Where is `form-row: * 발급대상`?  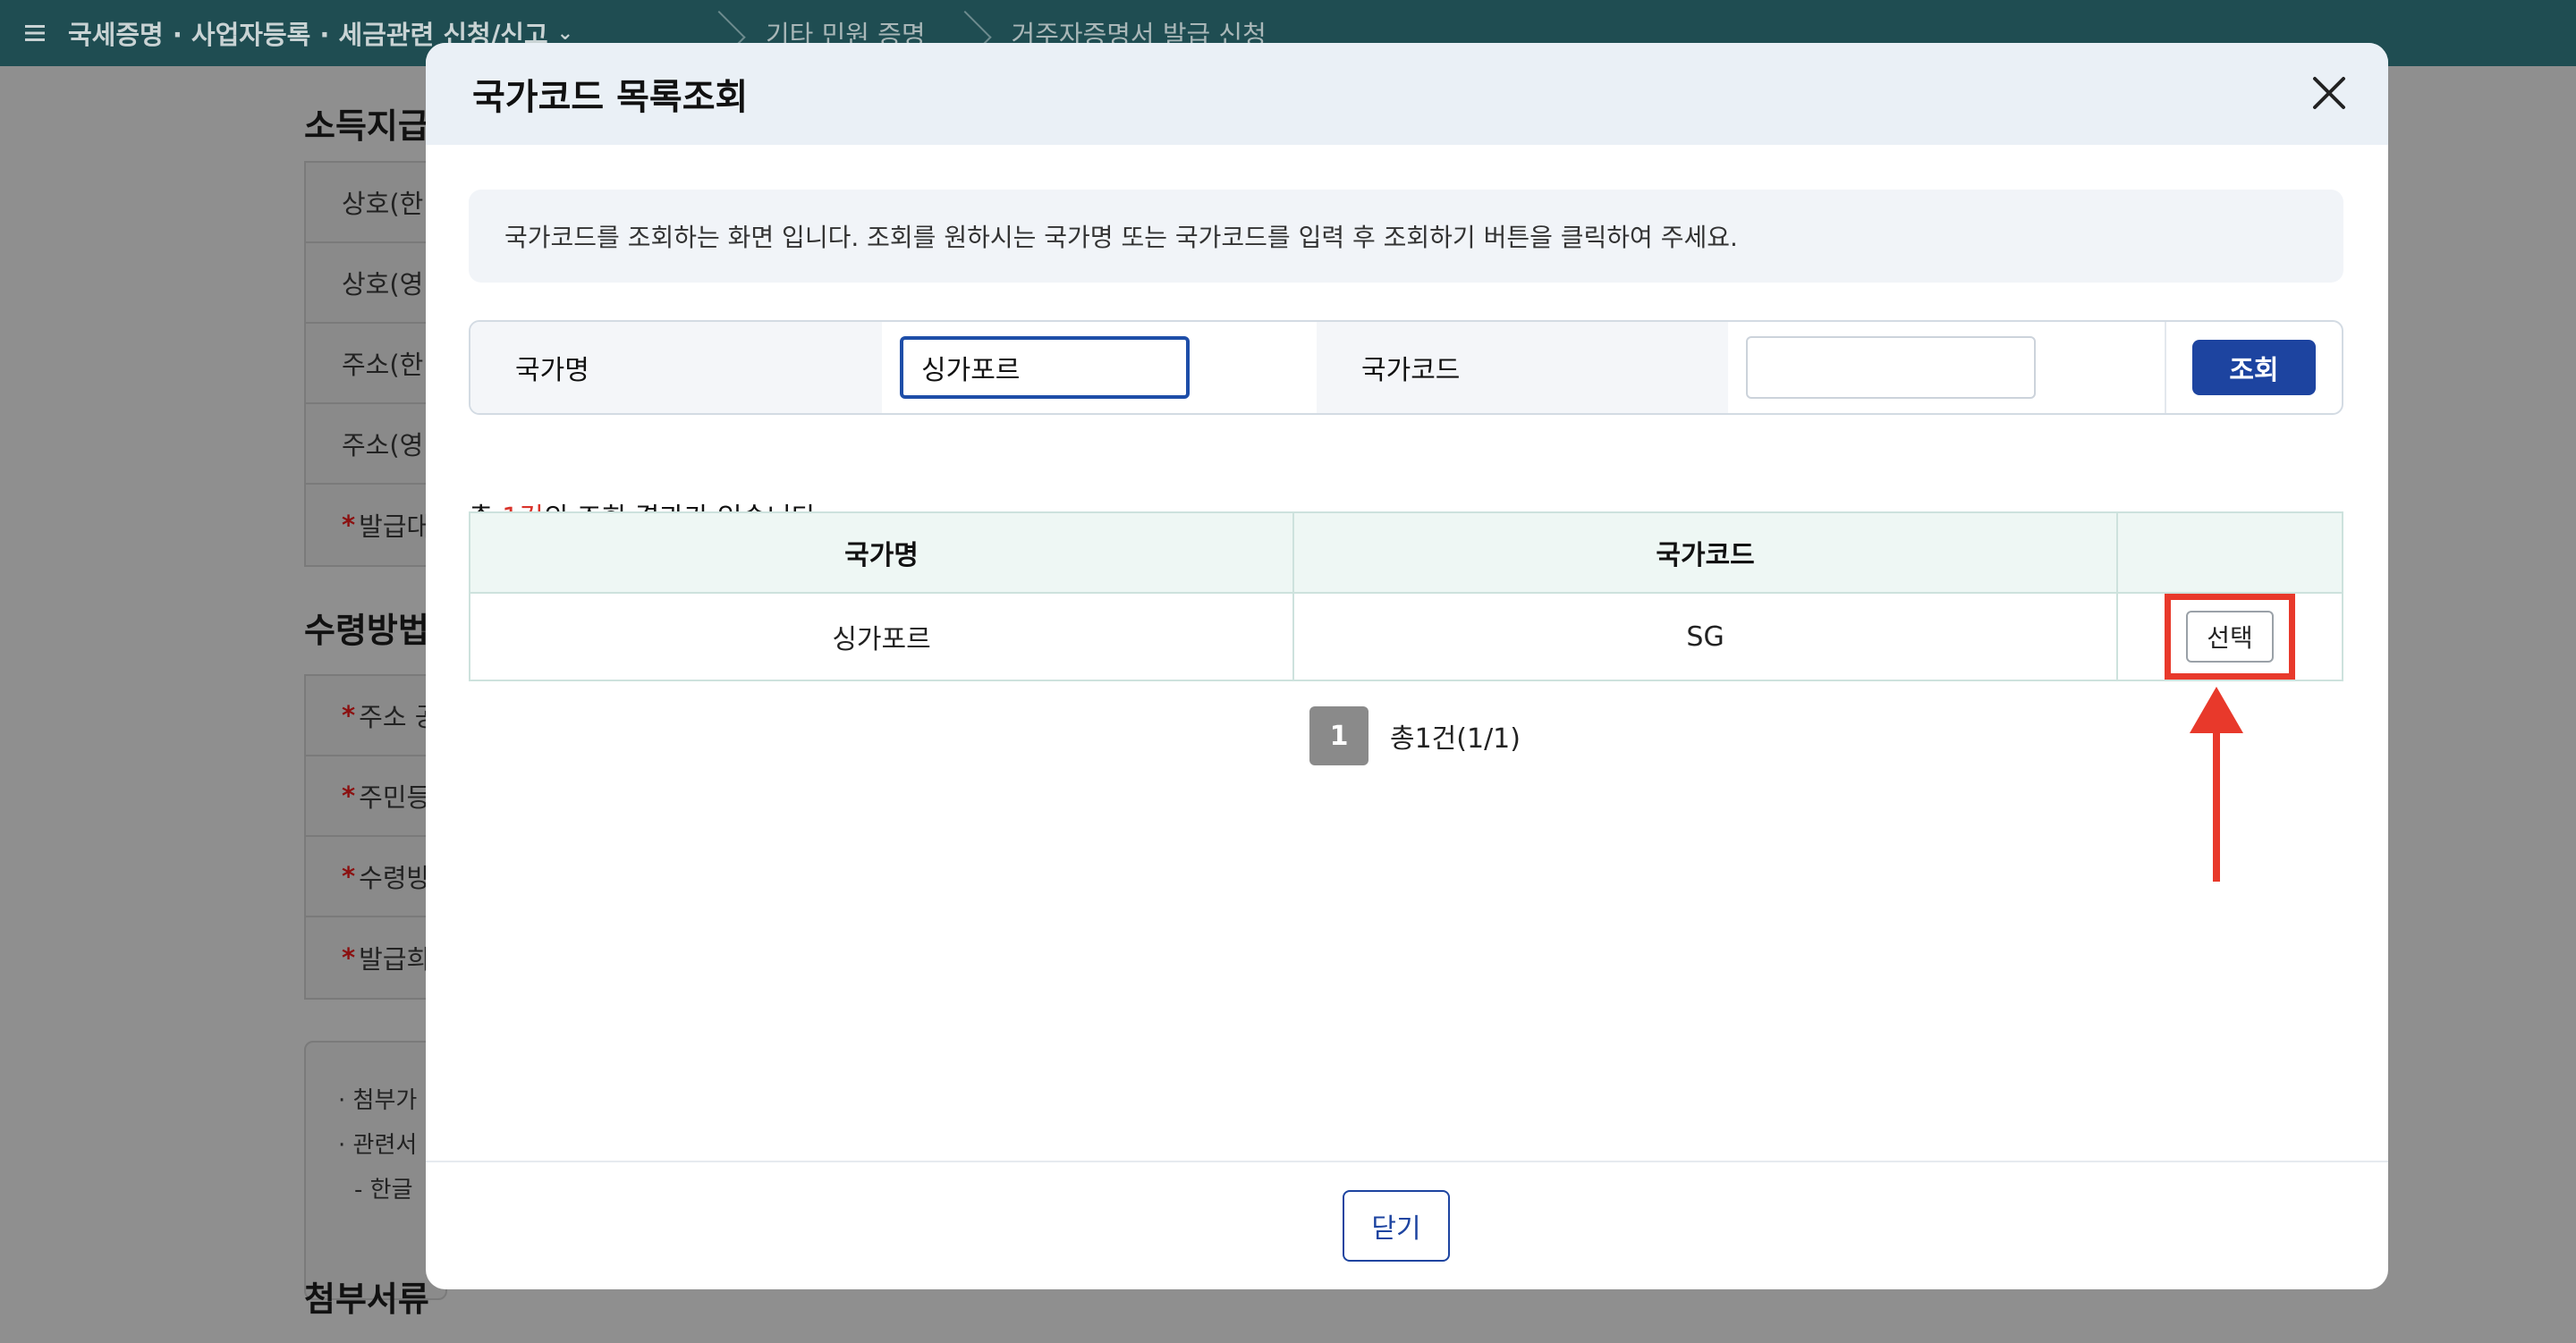
form-row: * 발급대상 is located at coordinates (375, 525).